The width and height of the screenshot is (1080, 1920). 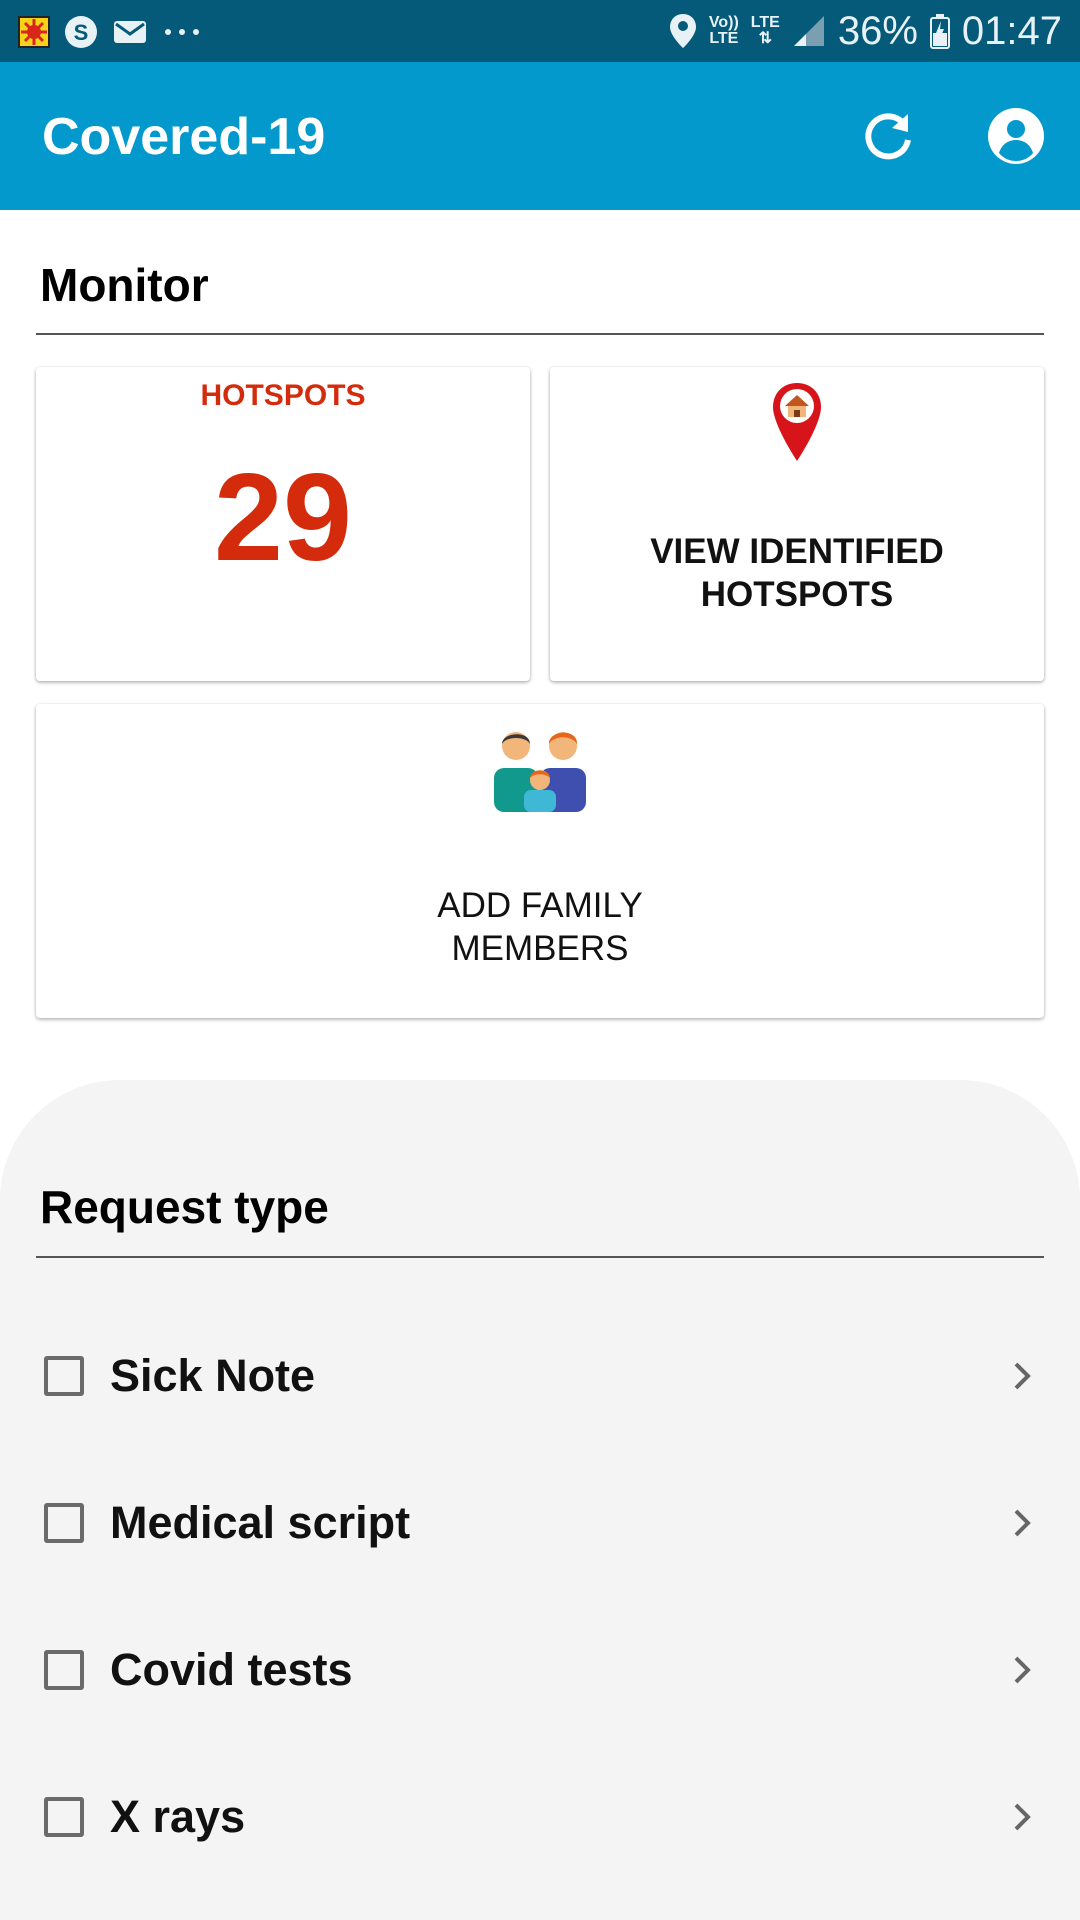 What do you see at coordinates (178, 1816) in the screenshot?
I see `request-item-label: X rays` at bounding box center [178, 1816].